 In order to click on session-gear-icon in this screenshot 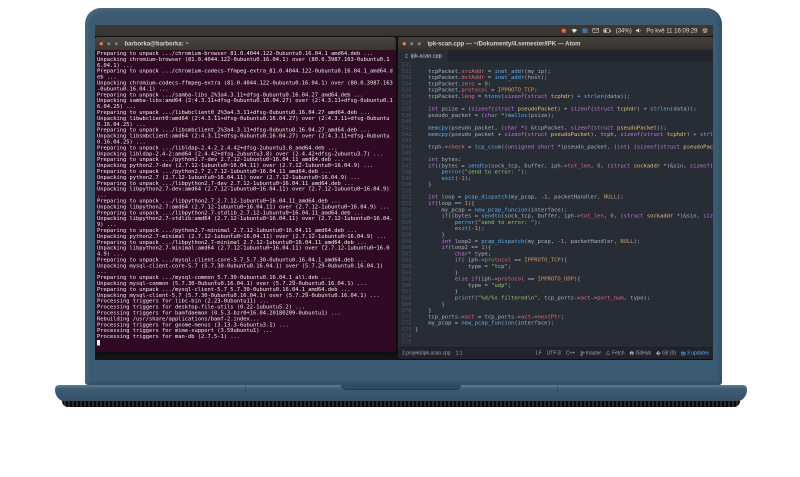, I will do `click(705, 31)`.